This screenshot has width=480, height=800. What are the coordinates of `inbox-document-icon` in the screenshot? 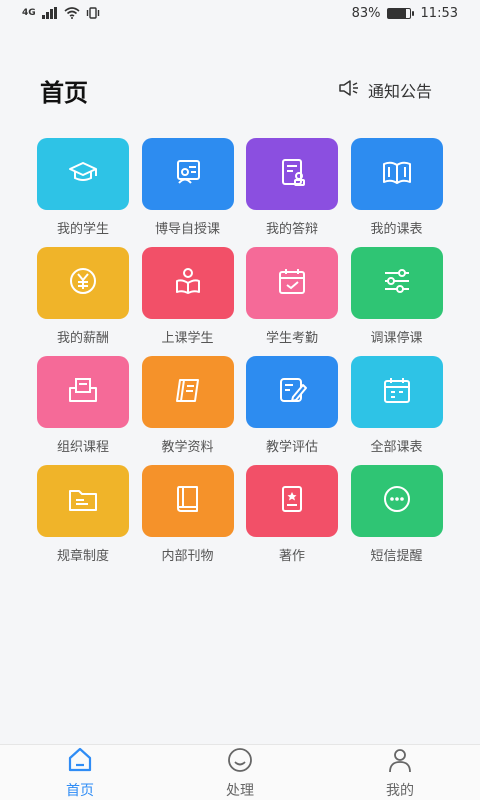 It's located at (83, 392).